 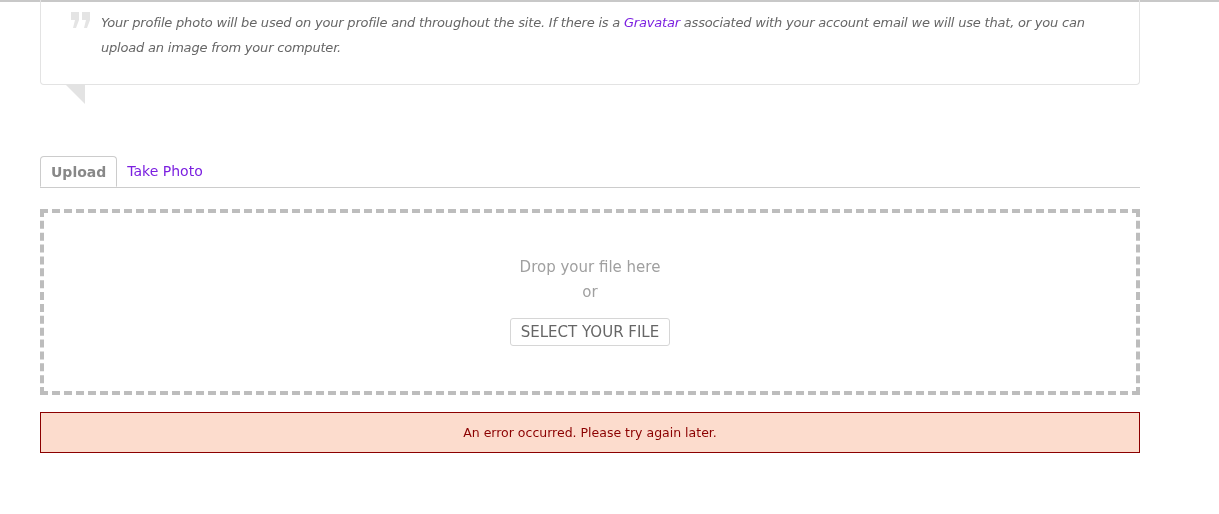 I want to click on quote-icon, so click(x=81, y=20).